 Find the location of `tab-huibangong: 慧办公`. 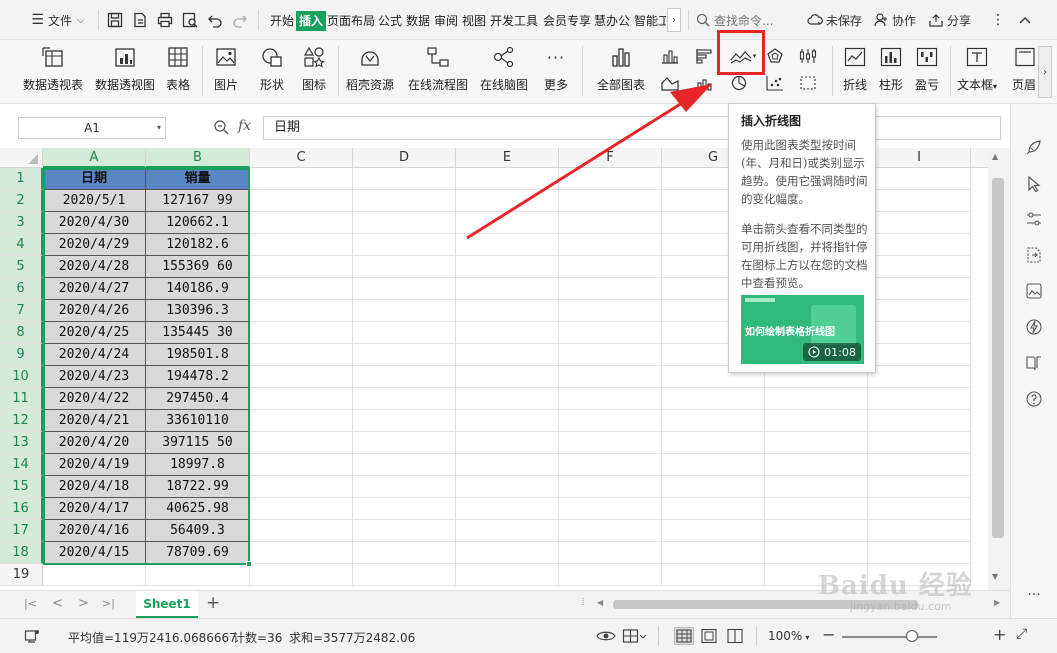

tab-huibangong: 慧办公 is located at coordinates (612, 21).